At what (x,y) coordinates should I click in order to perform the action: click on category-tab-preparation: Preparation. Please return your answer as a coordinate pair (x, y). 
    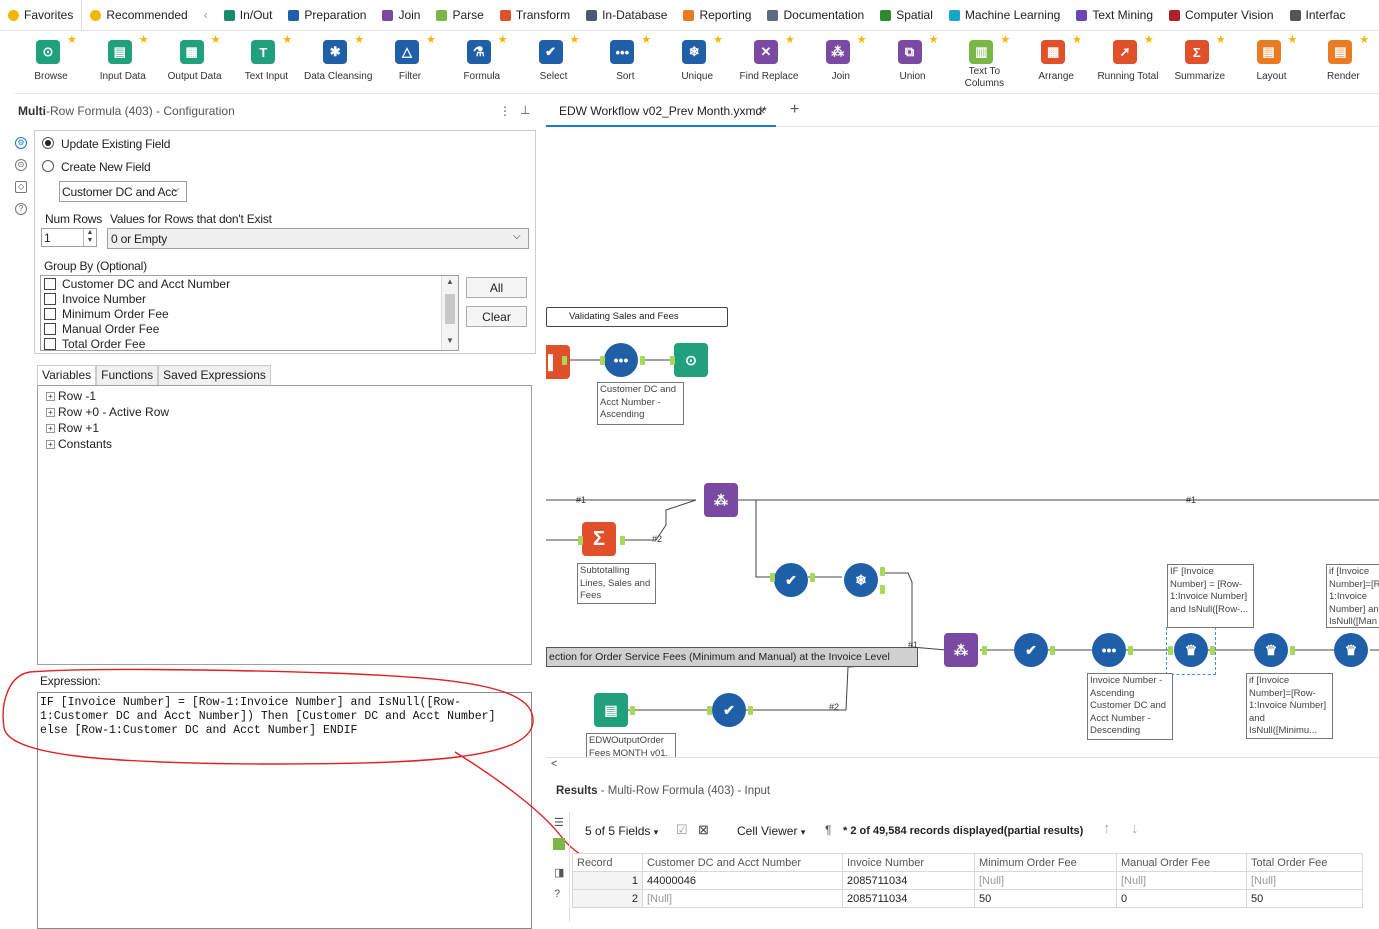
    Looking at the image, I should click on (327, 15).